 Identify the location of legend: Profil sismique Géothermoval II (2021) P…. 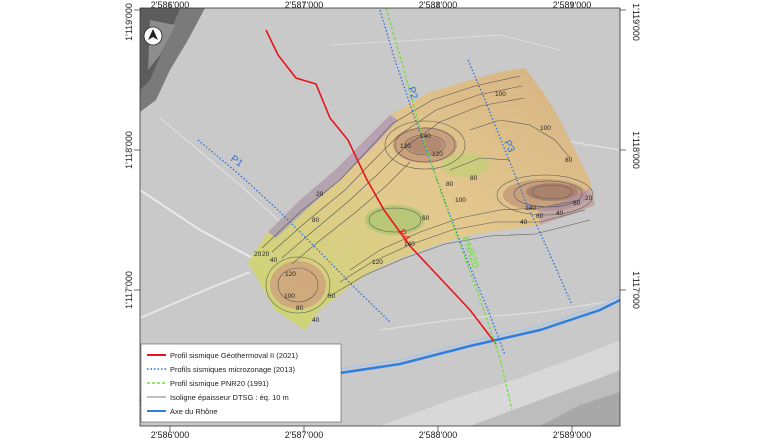
(241, 383).